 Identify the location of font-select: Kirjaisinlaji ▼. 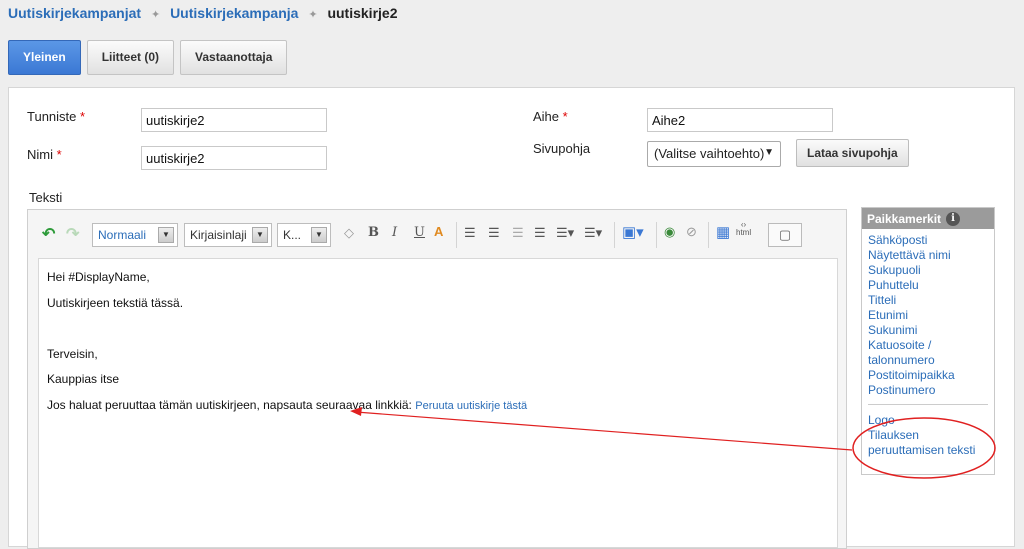
(228, 235).